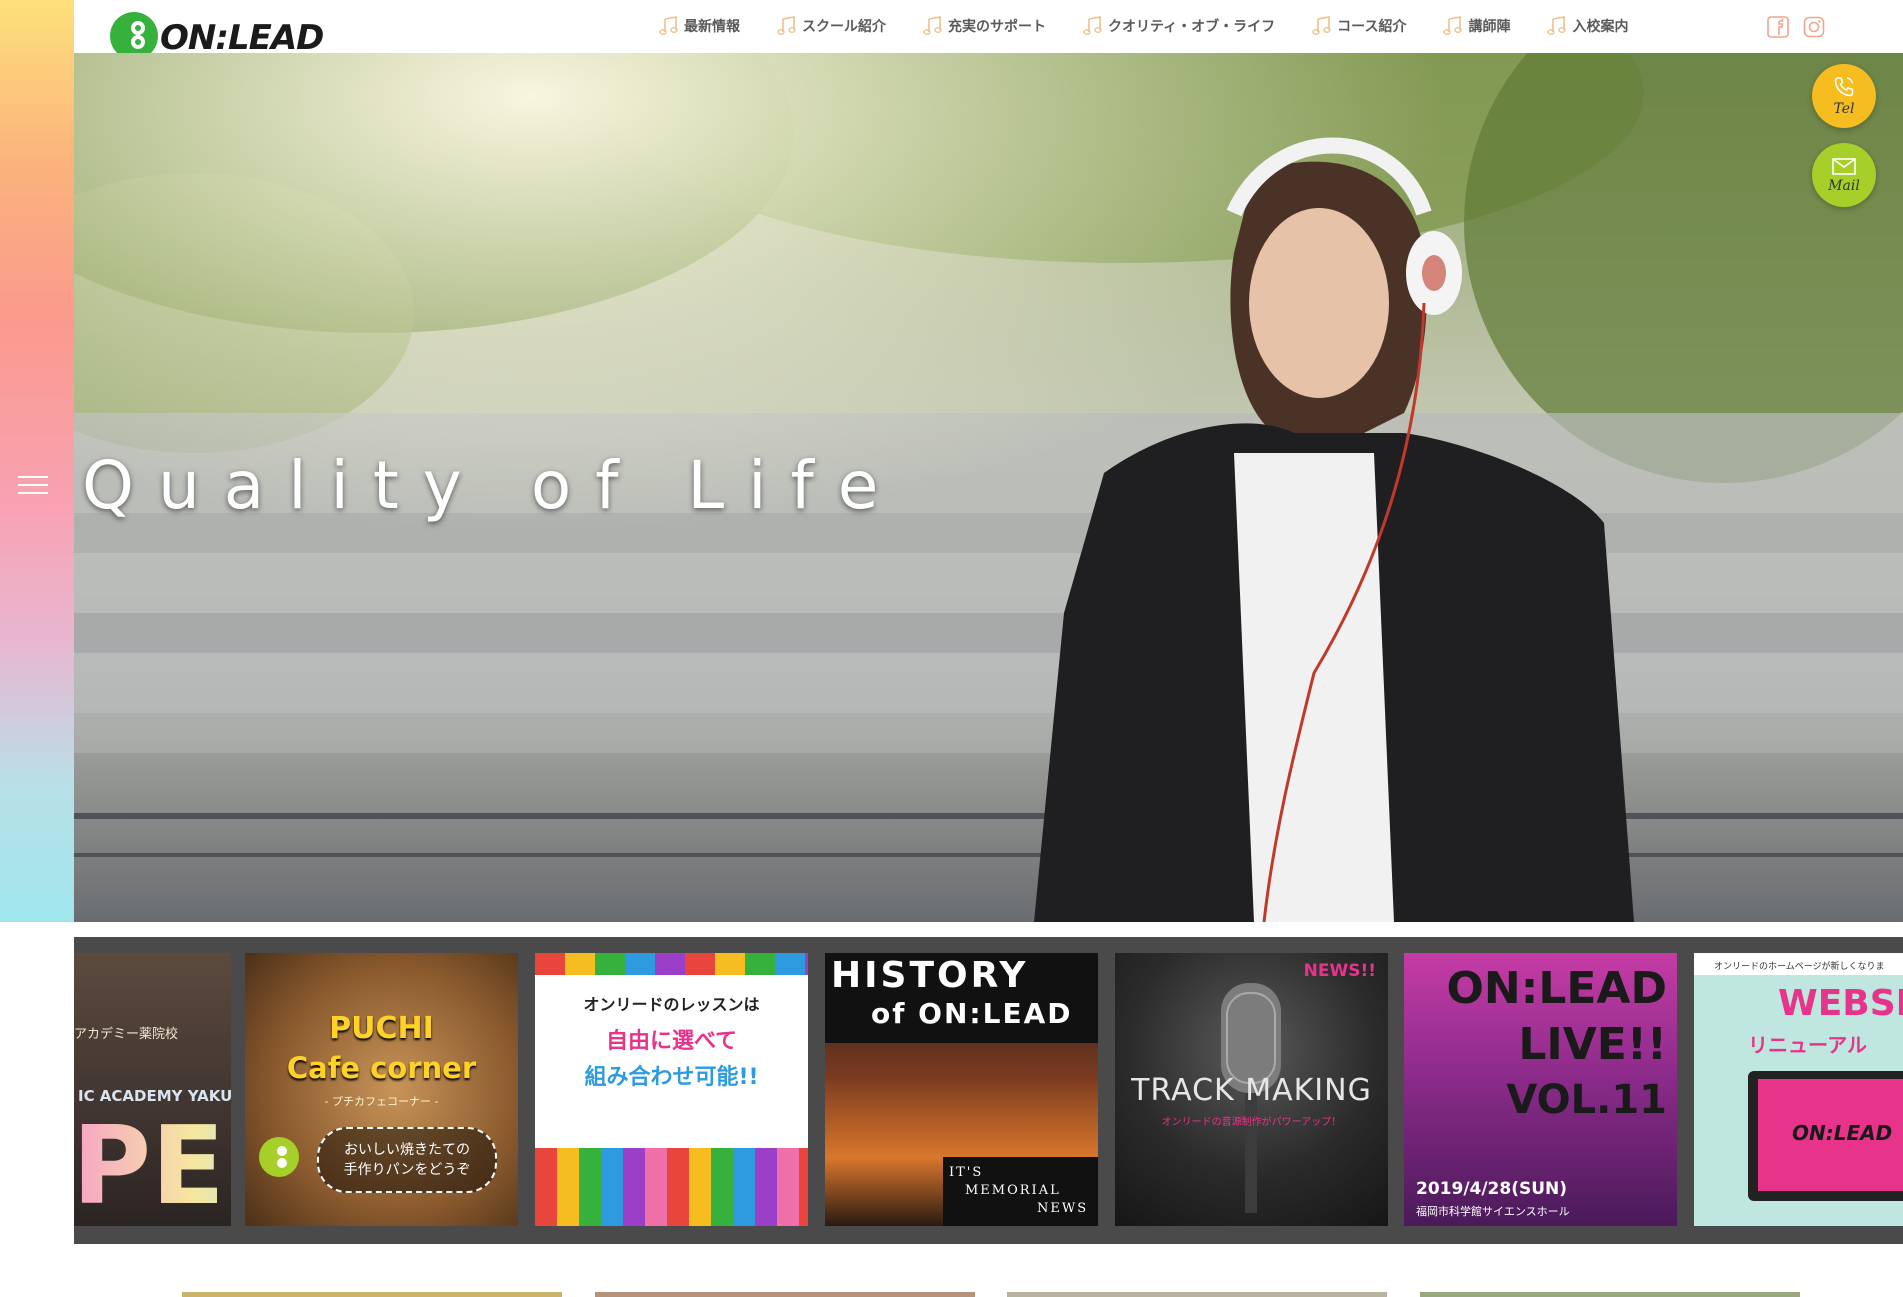  What do you see at coordinates (1807, 1045) in the screenshot?
I see `card-title: リニューアル` at bounding box center [1807, 1045].